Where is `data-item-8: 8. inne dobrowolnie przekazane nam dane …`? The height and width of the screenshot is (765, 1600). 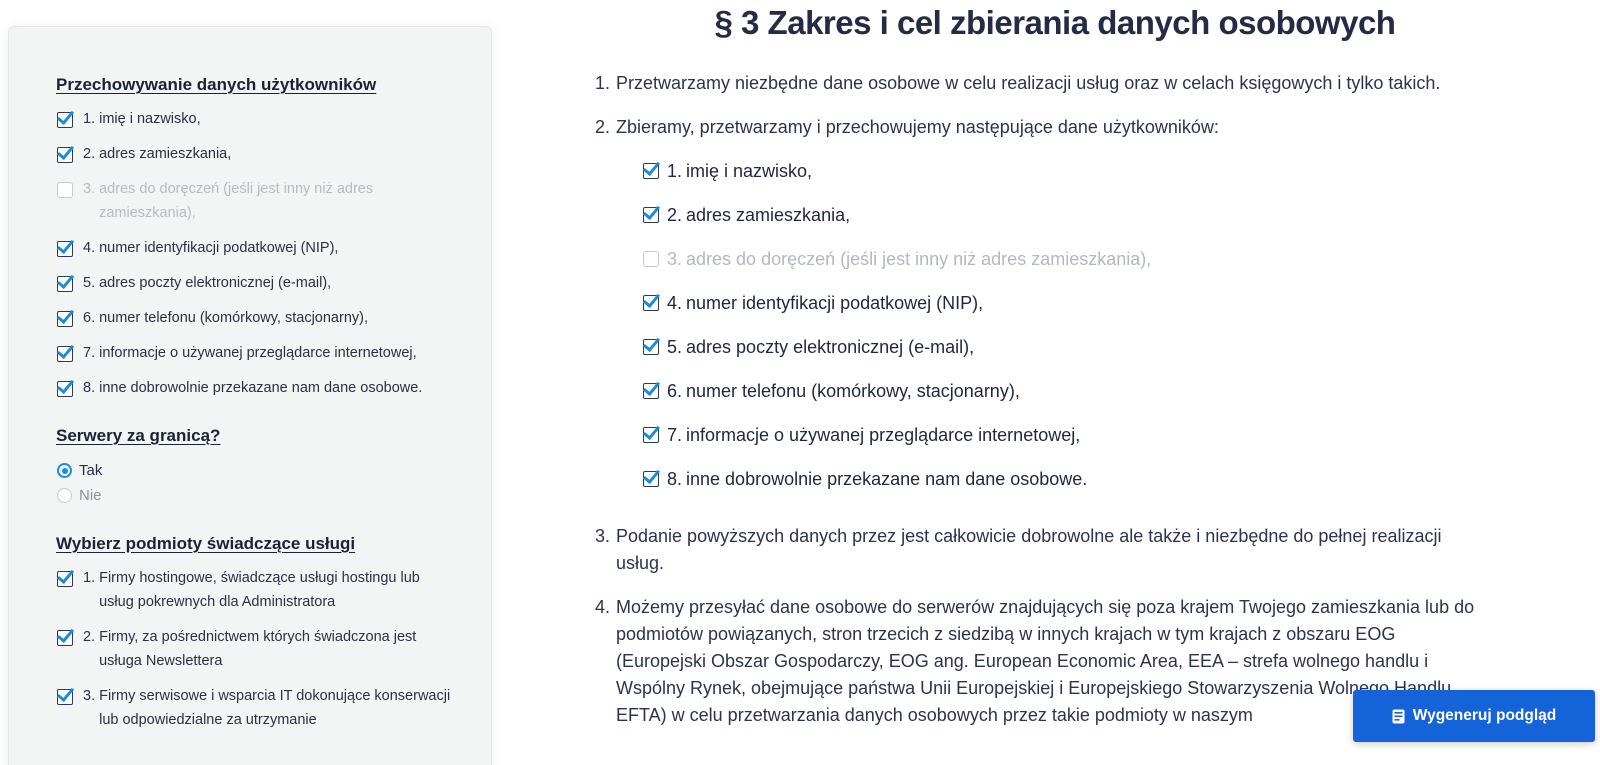
data-item-8: 8. inne dobrowolnie przekazane nam dane … is located at coordinates (1045, 479).